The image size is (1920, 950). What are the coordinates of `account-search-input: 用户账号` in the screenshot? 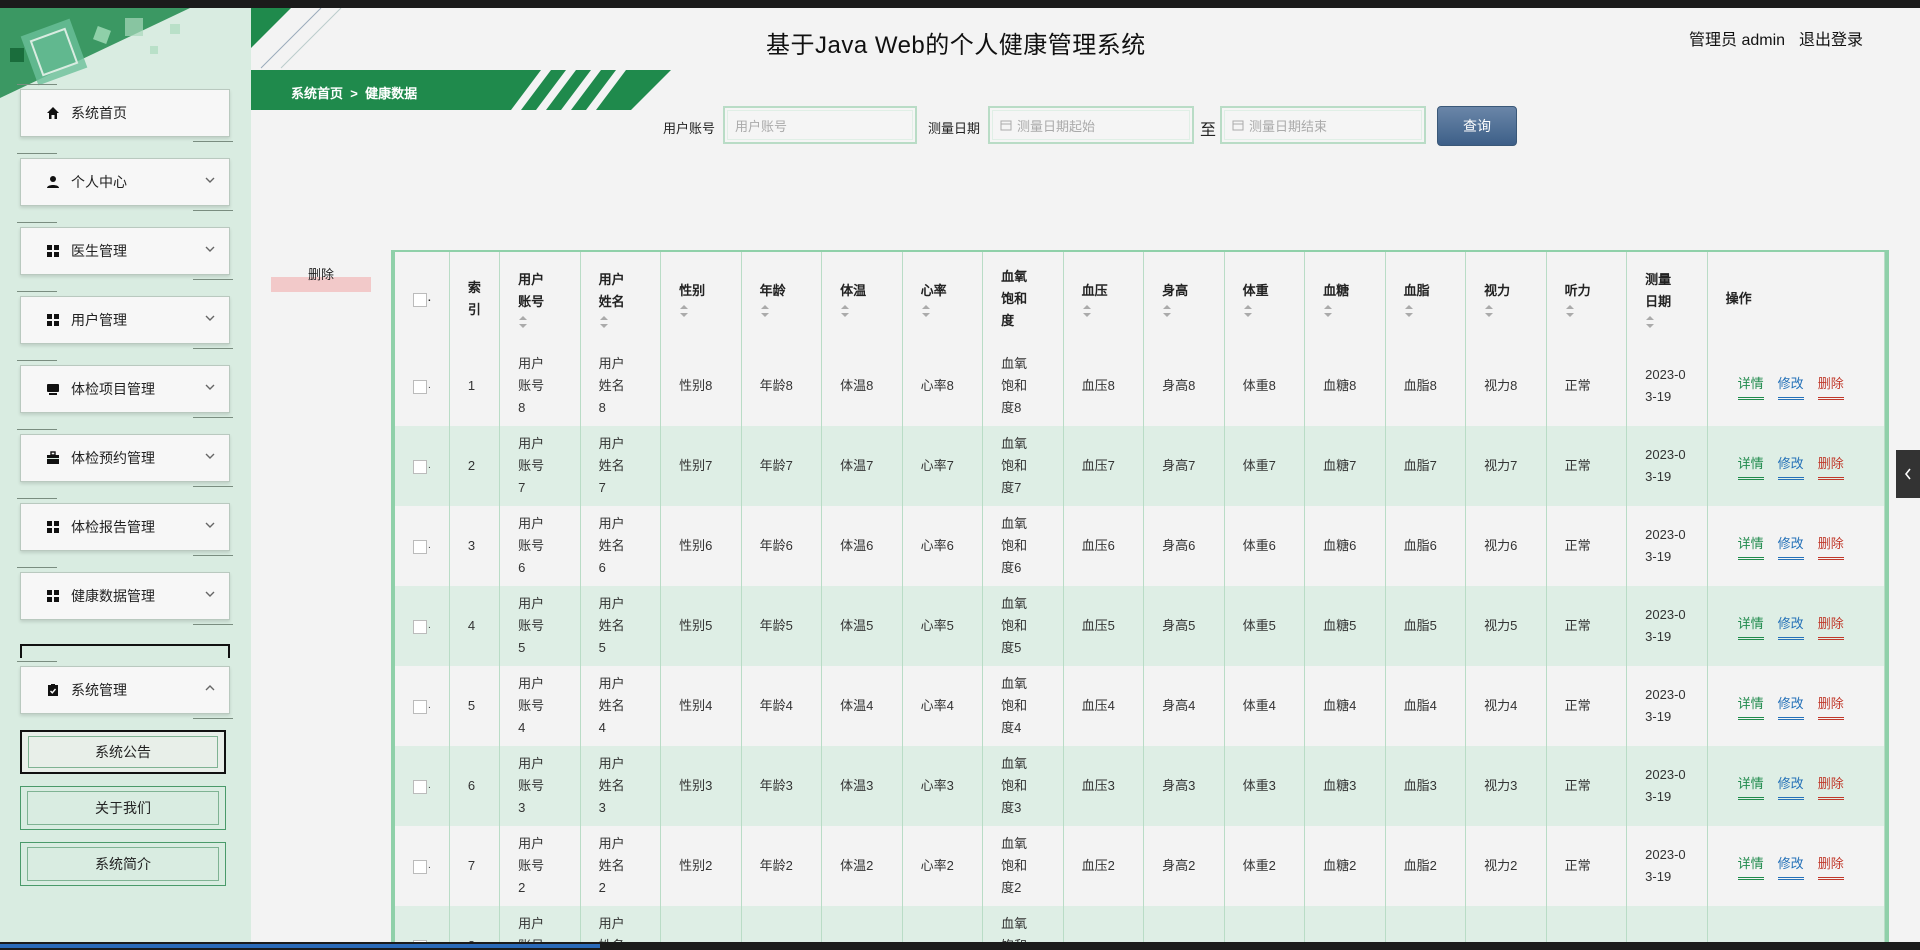 It's located at (820, 125).